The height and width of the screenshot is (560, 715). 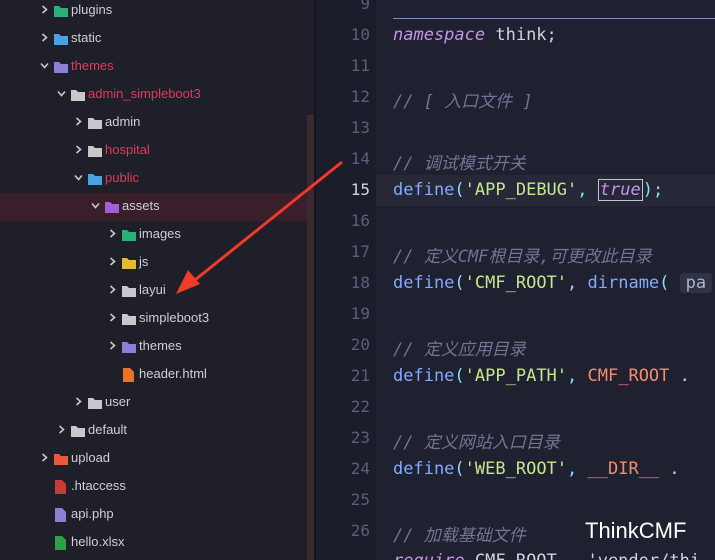 What do you see at coordinates (696, 283) in the screenshot?
I see `parameter-hint: pa` at bounding box center [696, 283].